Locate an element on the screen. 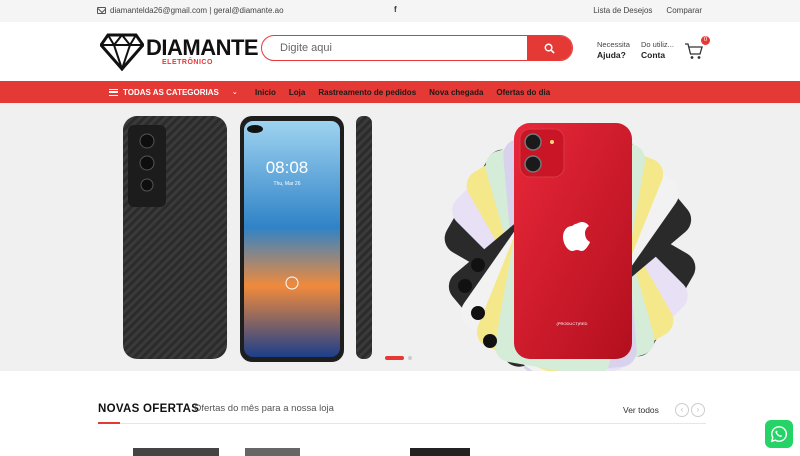 The image size is (800, 456). site-logo: DIAMANTE ELETRÔNICO is located at coordinates (179, 51).